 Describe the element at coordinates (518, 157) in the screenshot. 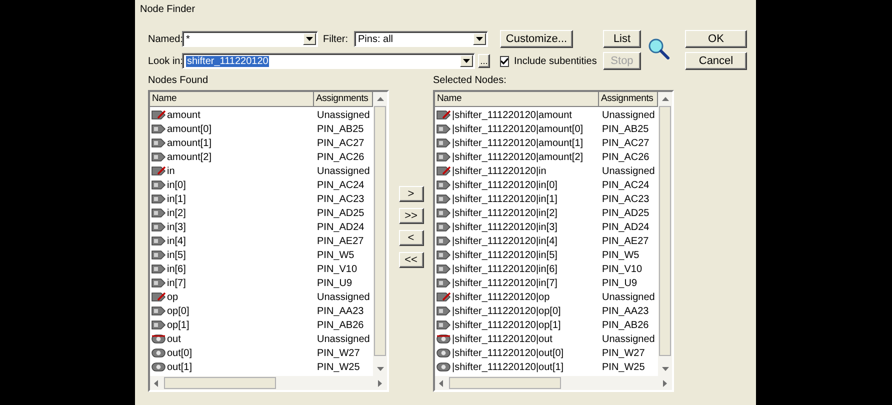

I see `node-name: |shifter_111220120|amount[2]` at that location.